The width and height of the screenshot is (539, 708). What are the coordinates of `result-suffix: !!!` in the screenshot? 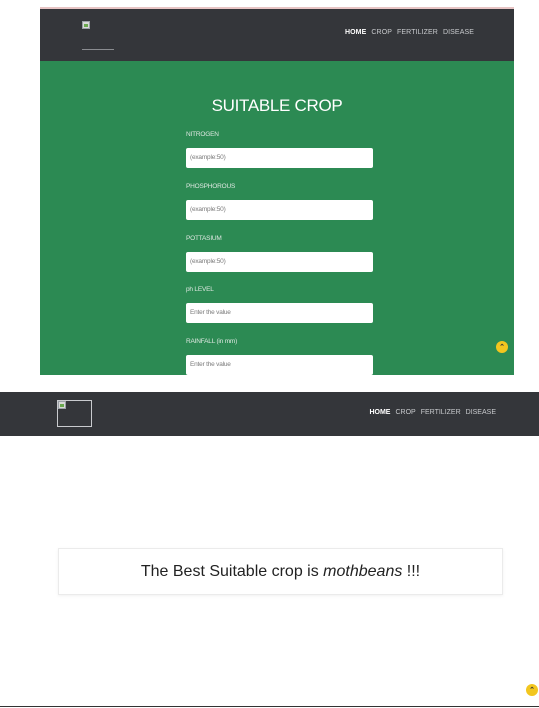 It's located at (411, 571).